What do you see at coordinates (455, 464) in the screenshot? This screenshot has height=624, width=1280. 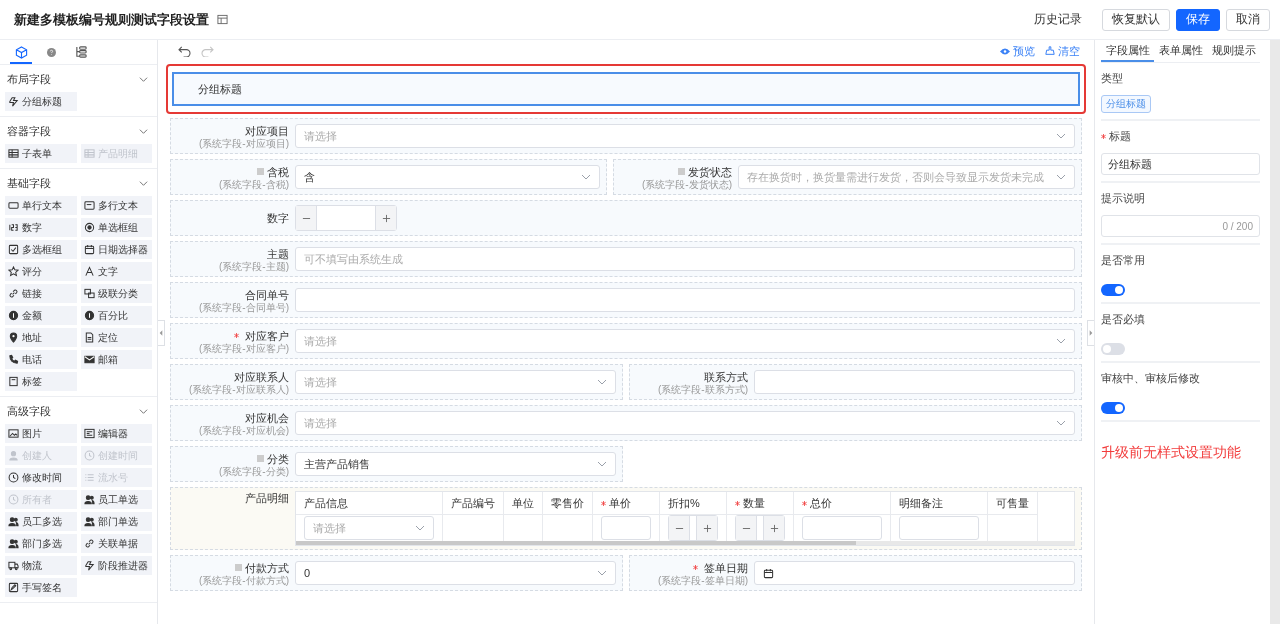 I see `select-field: 主营产品销售` at bounding box center [455, 464].